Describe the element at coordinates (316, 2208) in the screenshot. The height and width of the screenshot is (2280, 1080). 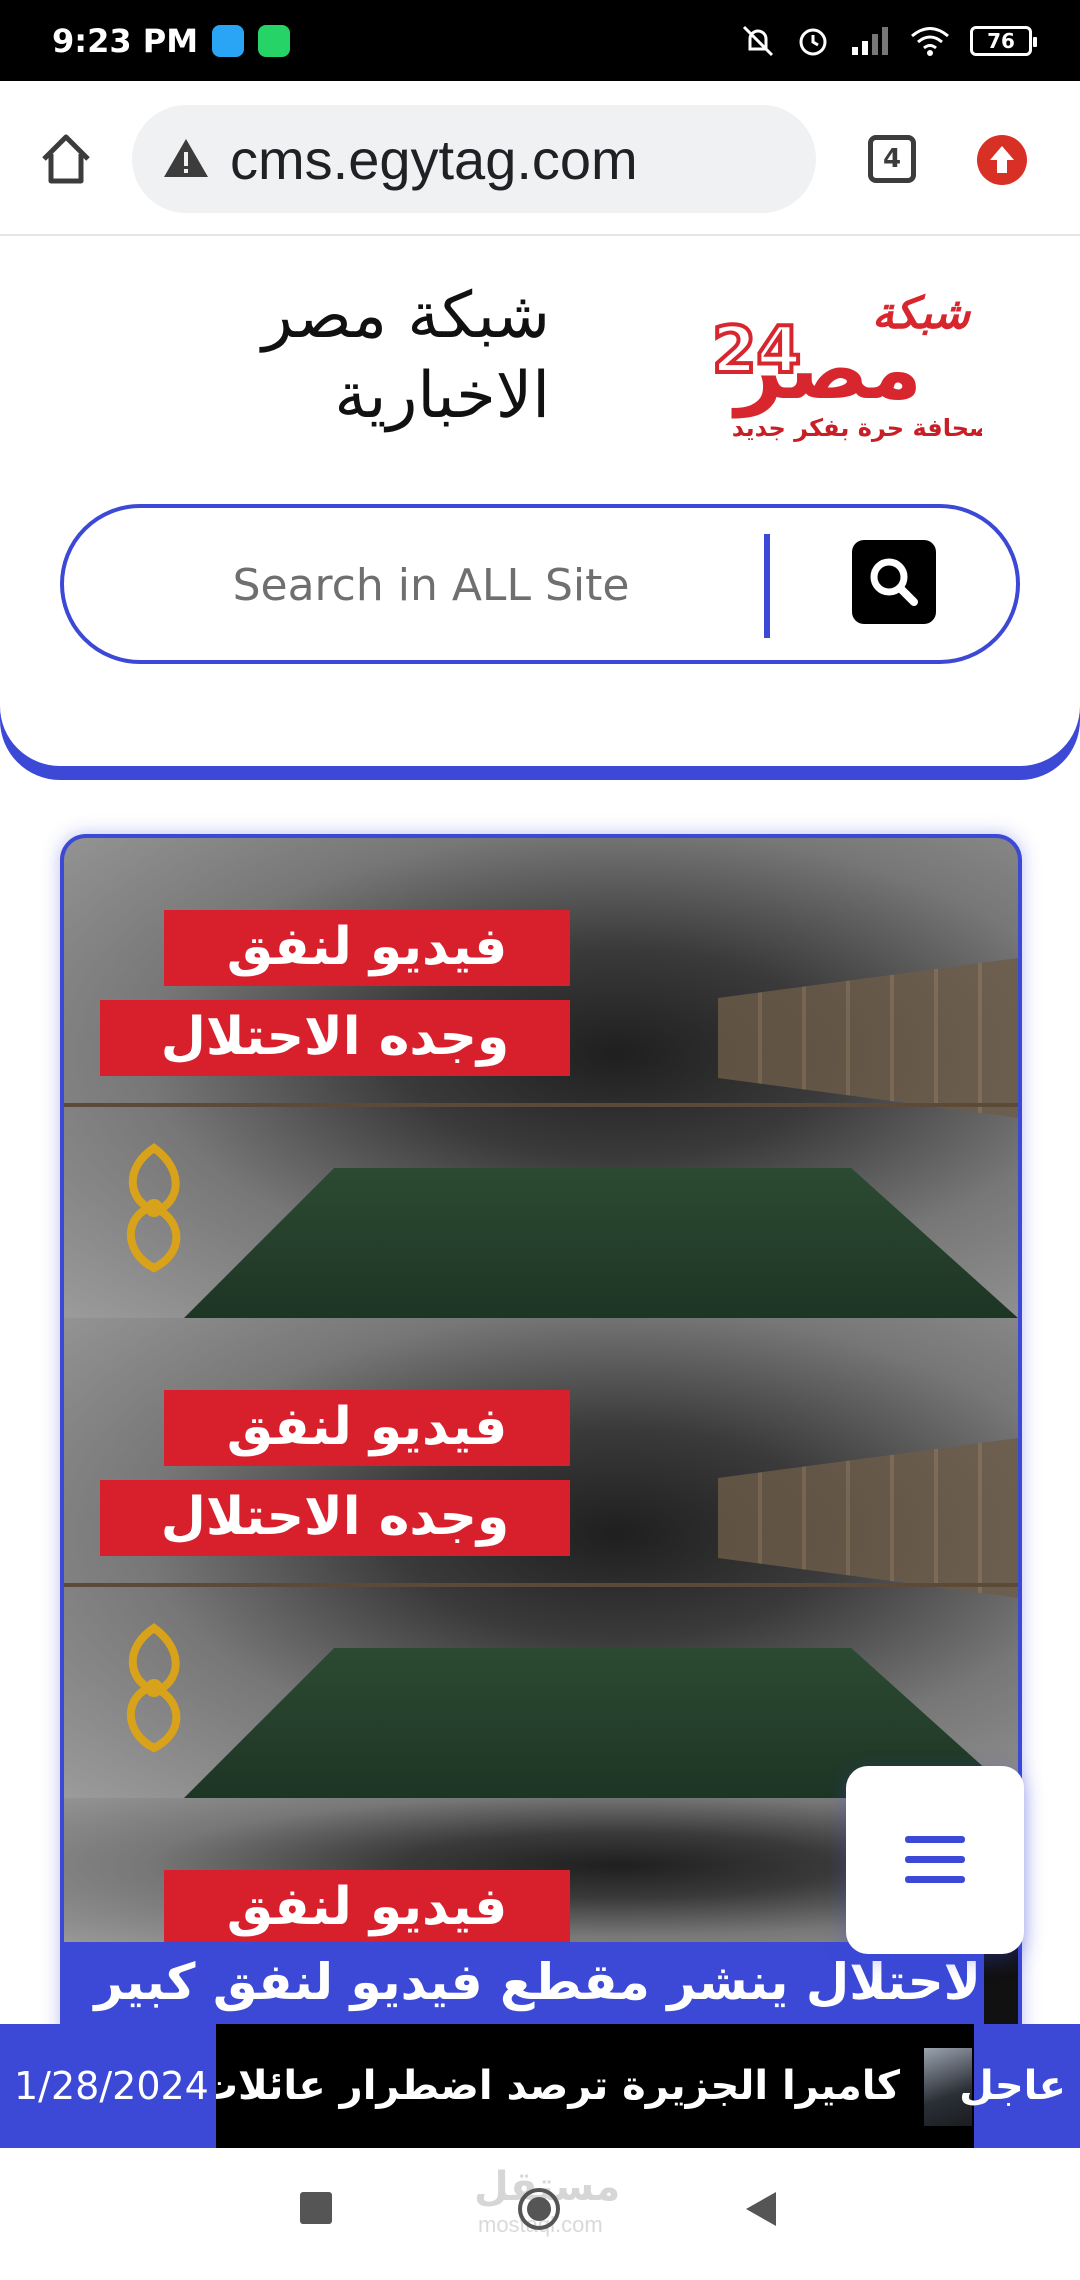
I see `recents-icon` at that location.